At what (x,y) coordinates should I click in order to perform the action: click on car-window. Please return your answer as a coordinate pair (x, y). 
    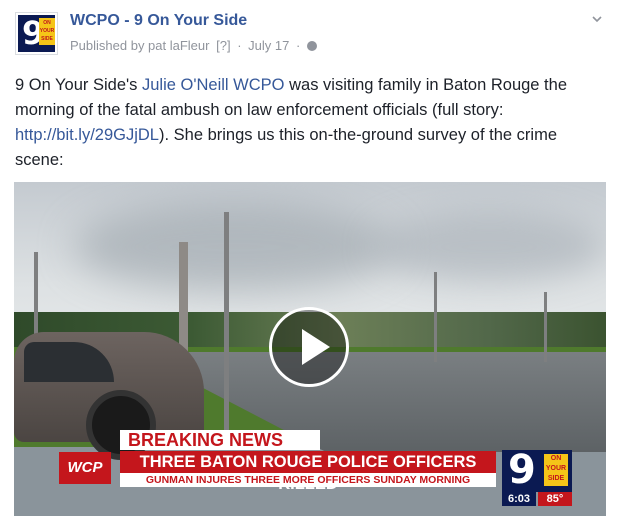
    Looking at the image, I should click on (69, 362).